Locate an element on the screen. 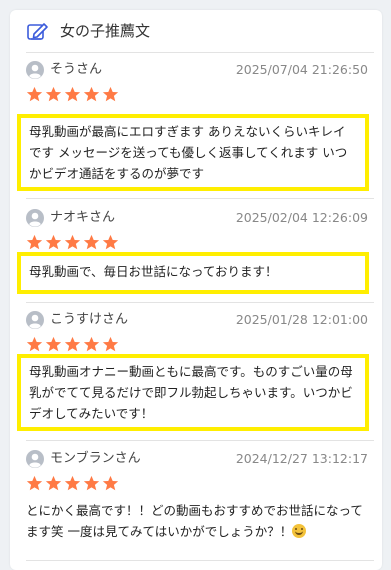 Image resolution: width=391 pixels, height=570 pixels. review-date: 2024/12/27 13:12:17 is located at coordinates (301, 458).